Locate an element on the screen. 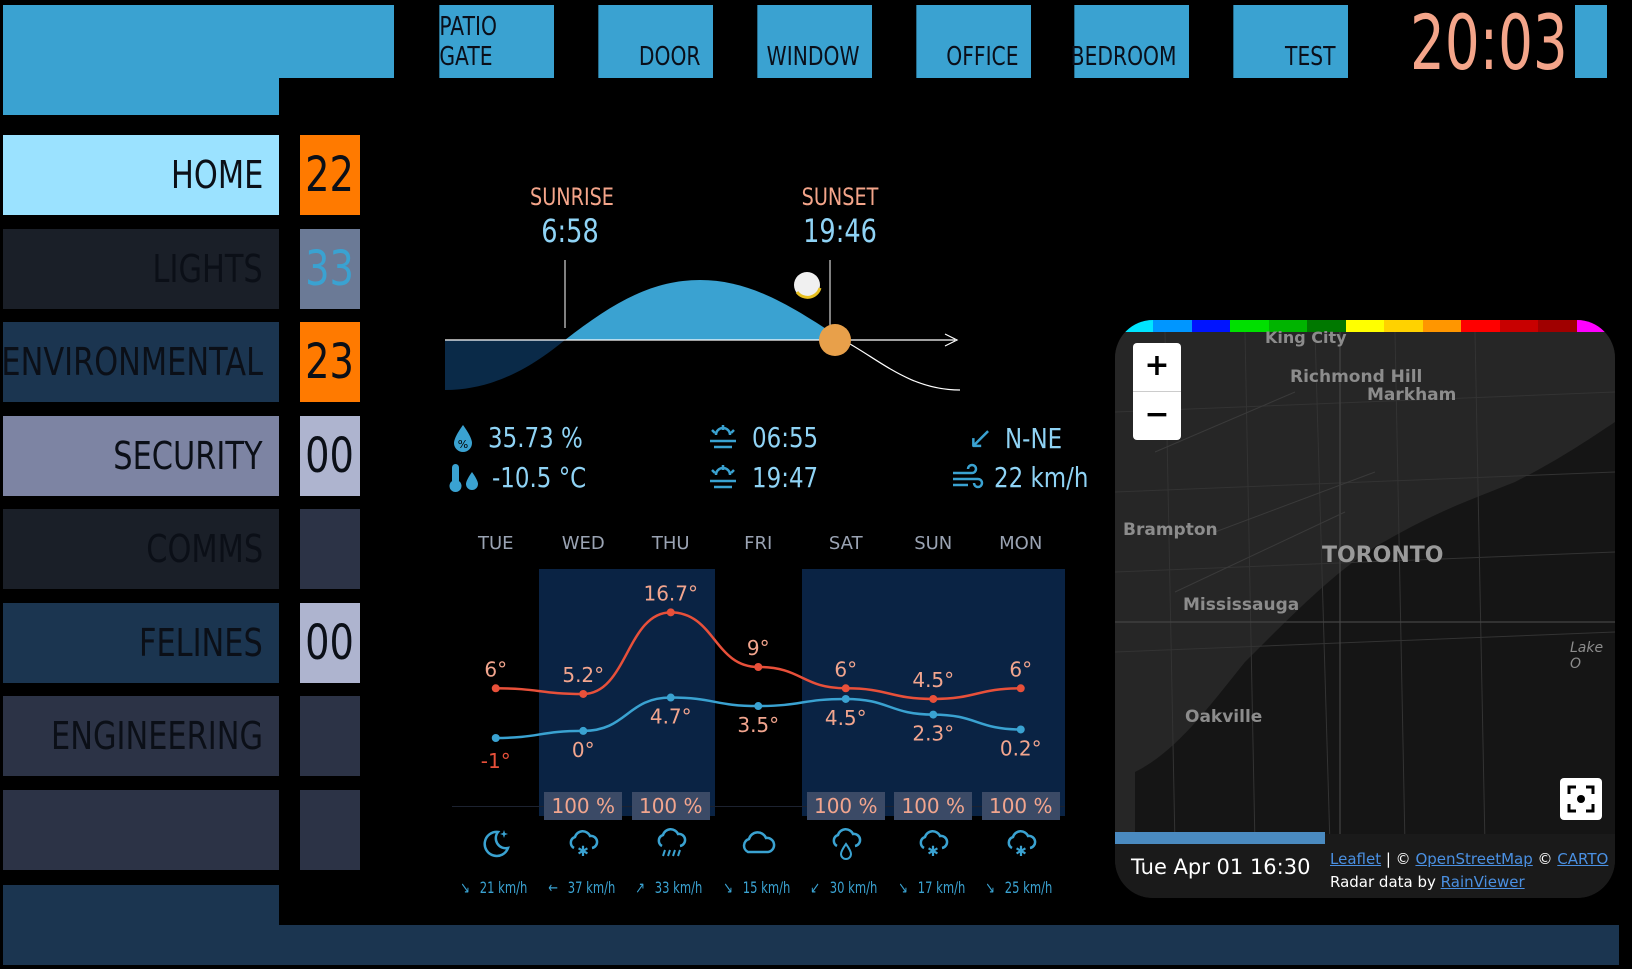 The width and height of the screenshot is (1632, 969). radar-progress-bar is located at coordinates (1220, 838).